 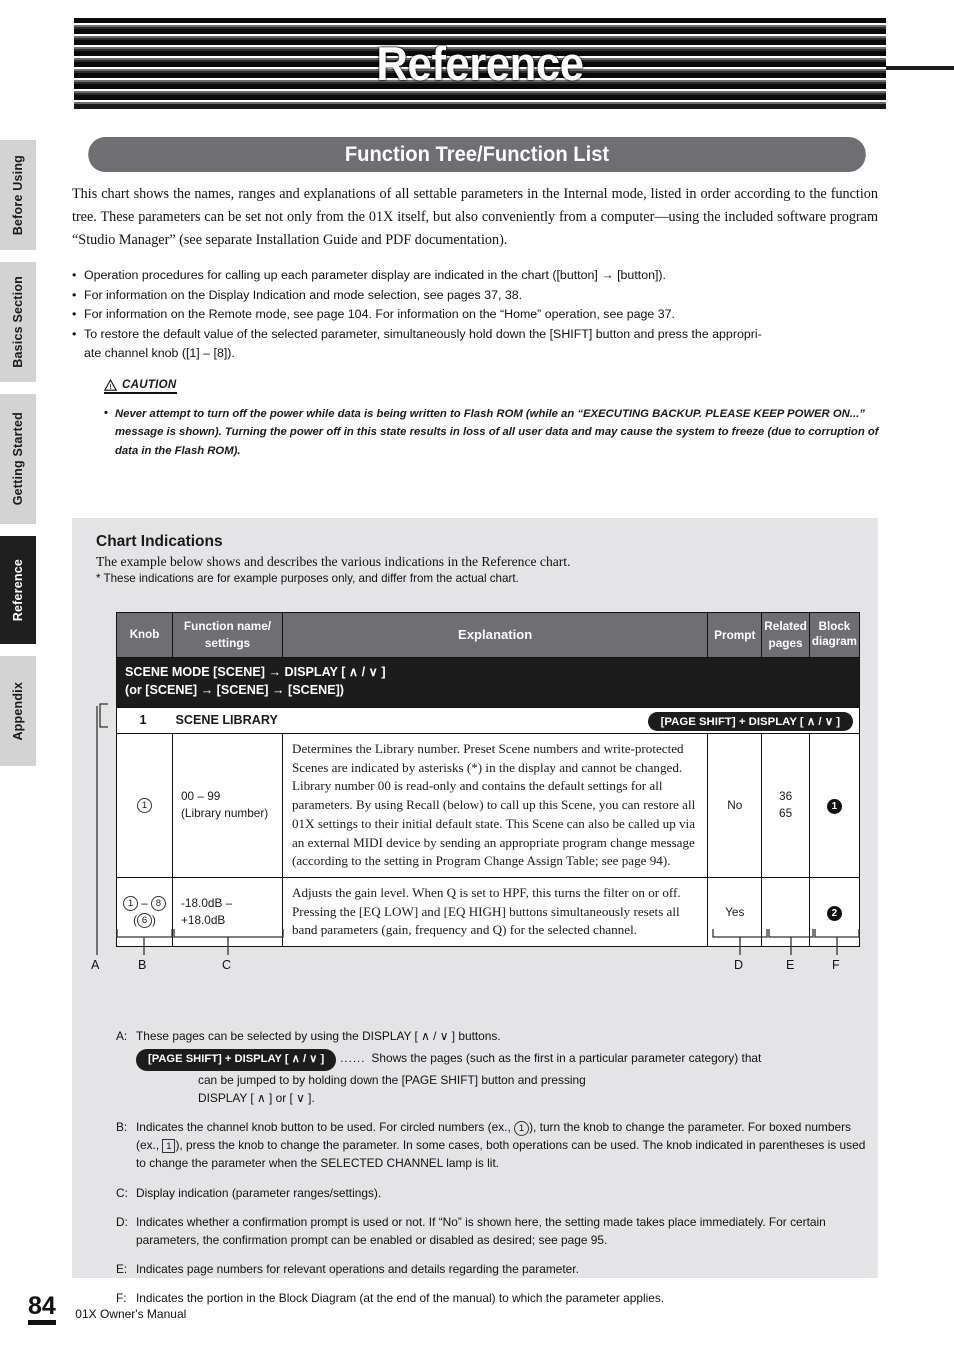 What do you see at coordinates (785, 912) in the screenshot?
I see `cell-related-pages` at bounding box center [785, 912].